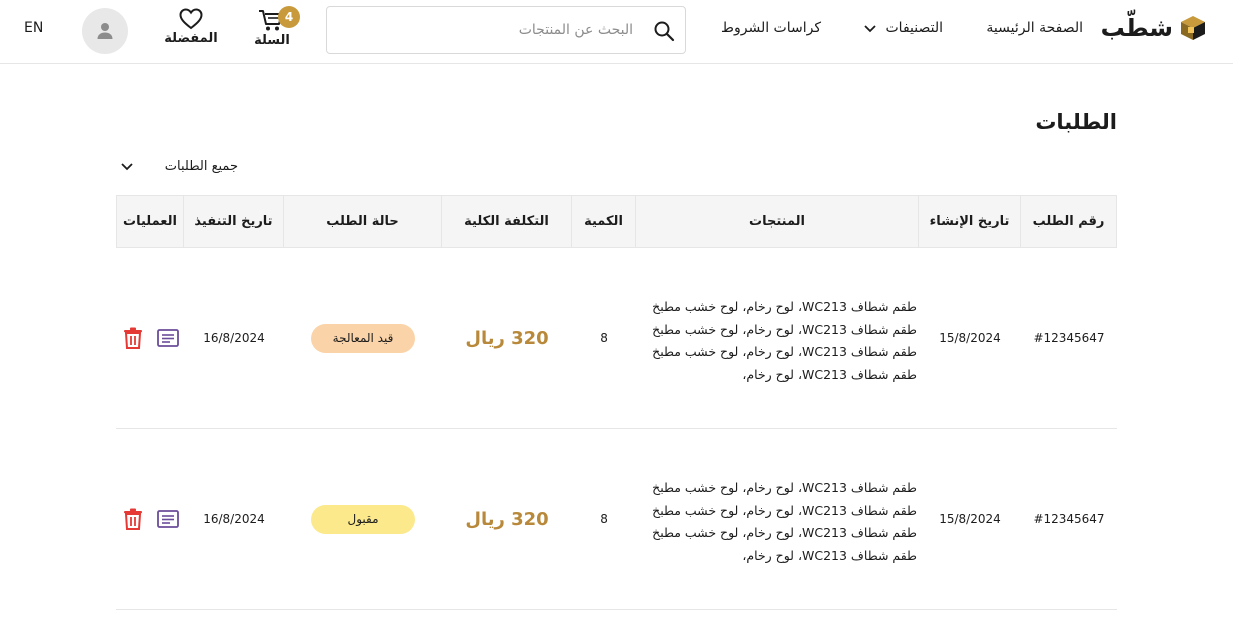 The width and height of the screenshot is (1233, 644). I want to click on user-icon, so click(105, 31).